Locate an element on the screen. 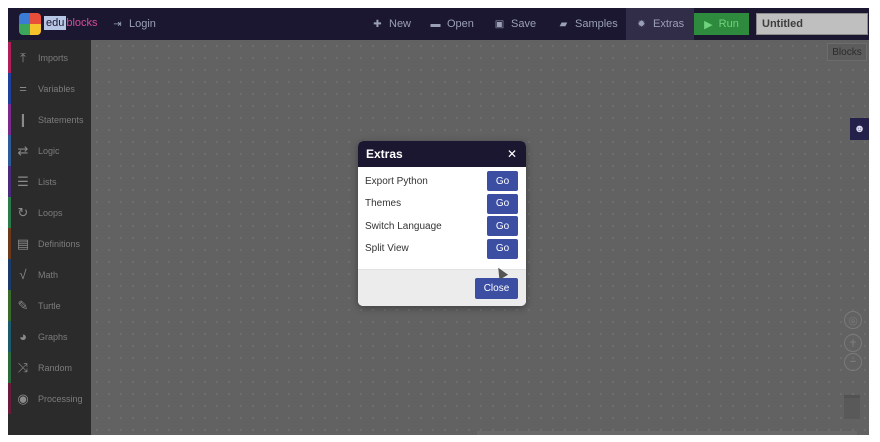  sidebar-item-imports: ⤒ Imports is located at coordinates (49, 57).